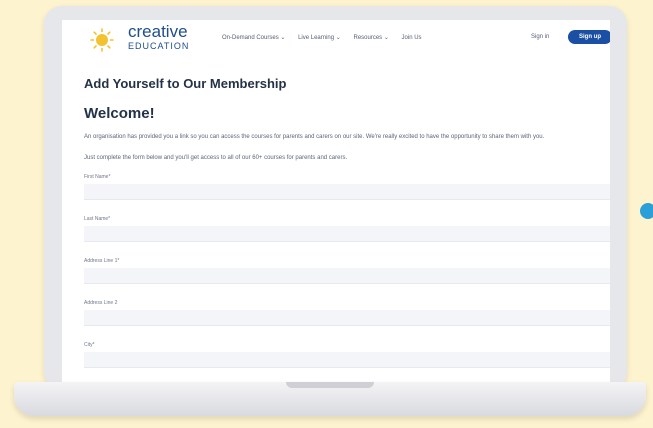 This screenshot has height=428, width=653. I want to click on laptop-notch, so click(330, 385).